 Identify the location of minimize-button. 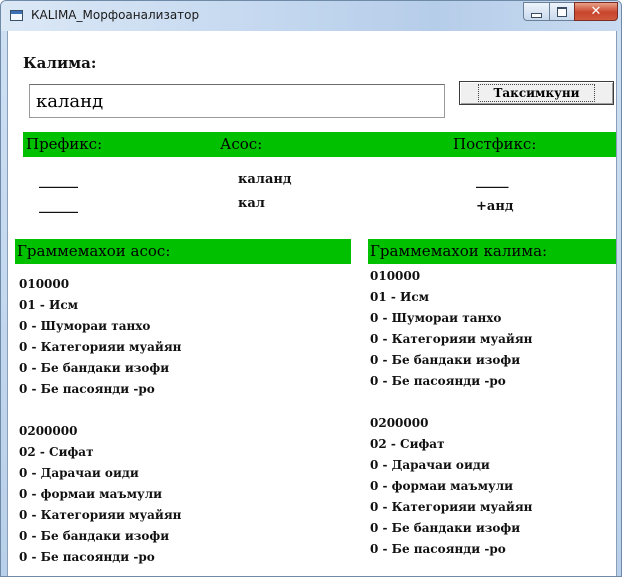
(536, 11).